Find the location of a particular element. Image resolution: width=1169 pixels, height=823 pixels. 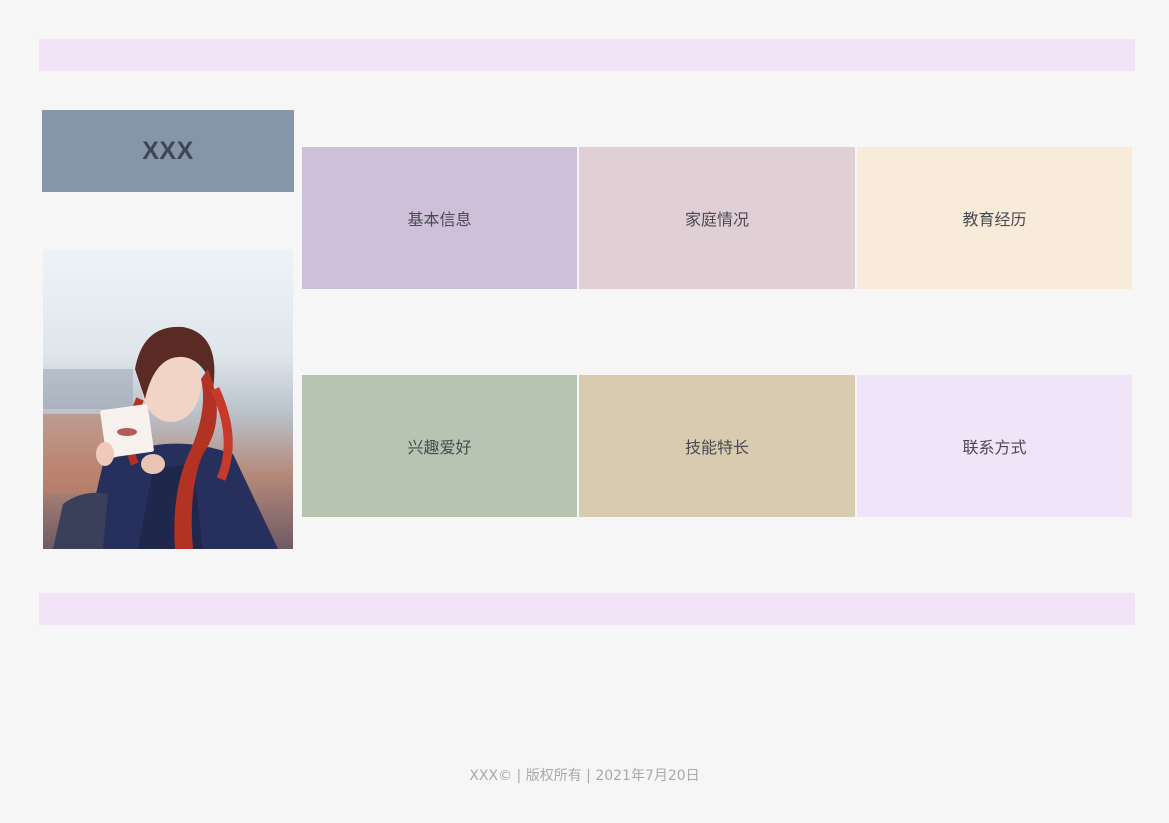

nav-tile-label: 技能特长 is located at coordinates (716, 447).